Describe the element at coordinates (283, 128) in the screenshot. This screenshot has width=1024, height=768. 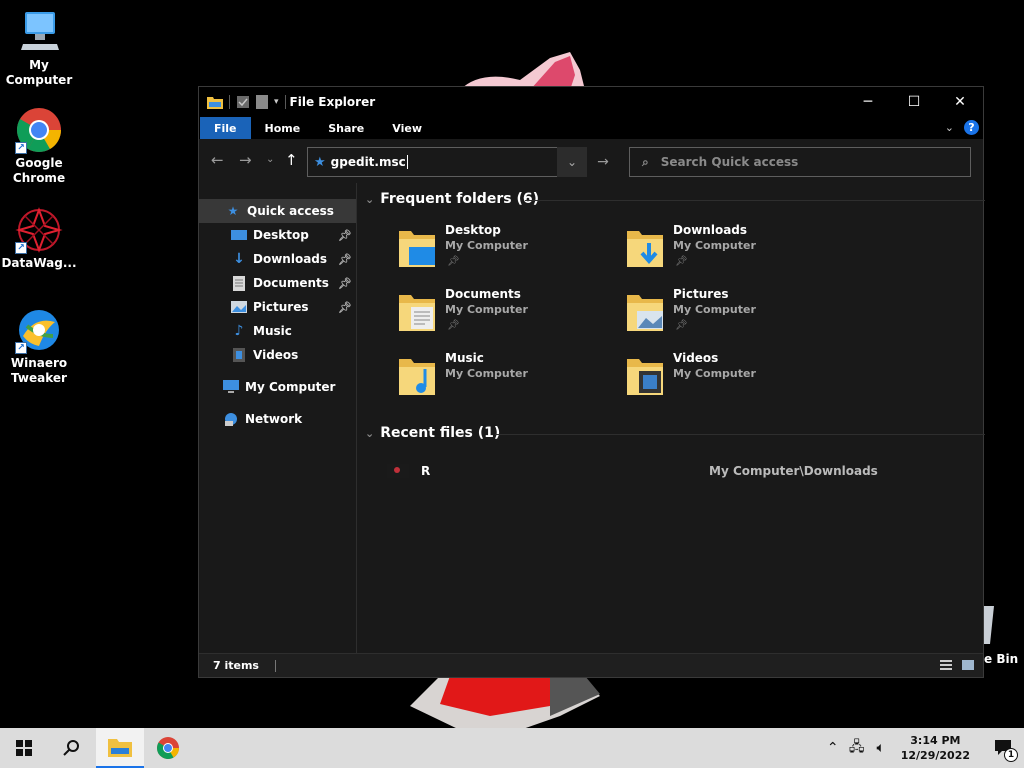
I see `tab-home: Home` at that location.